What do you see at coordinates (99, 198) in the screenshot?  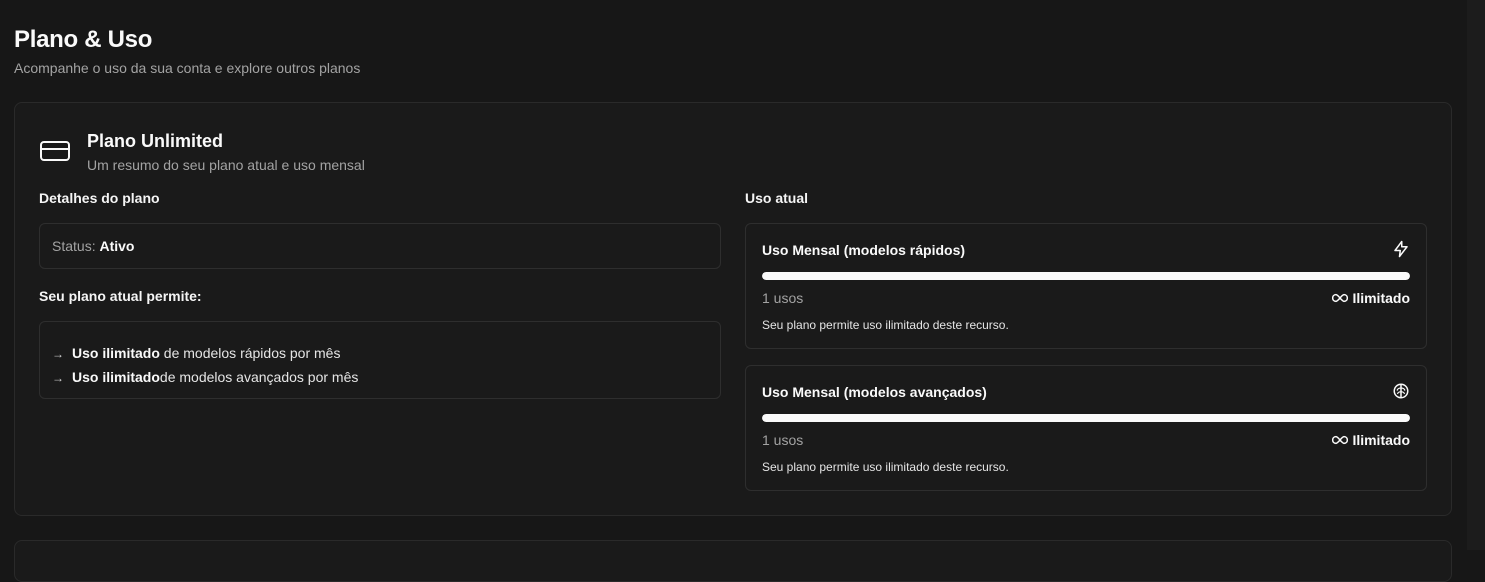 I see `plan-details-heading: Detalhes do plano` at bounding box center [99, 198].